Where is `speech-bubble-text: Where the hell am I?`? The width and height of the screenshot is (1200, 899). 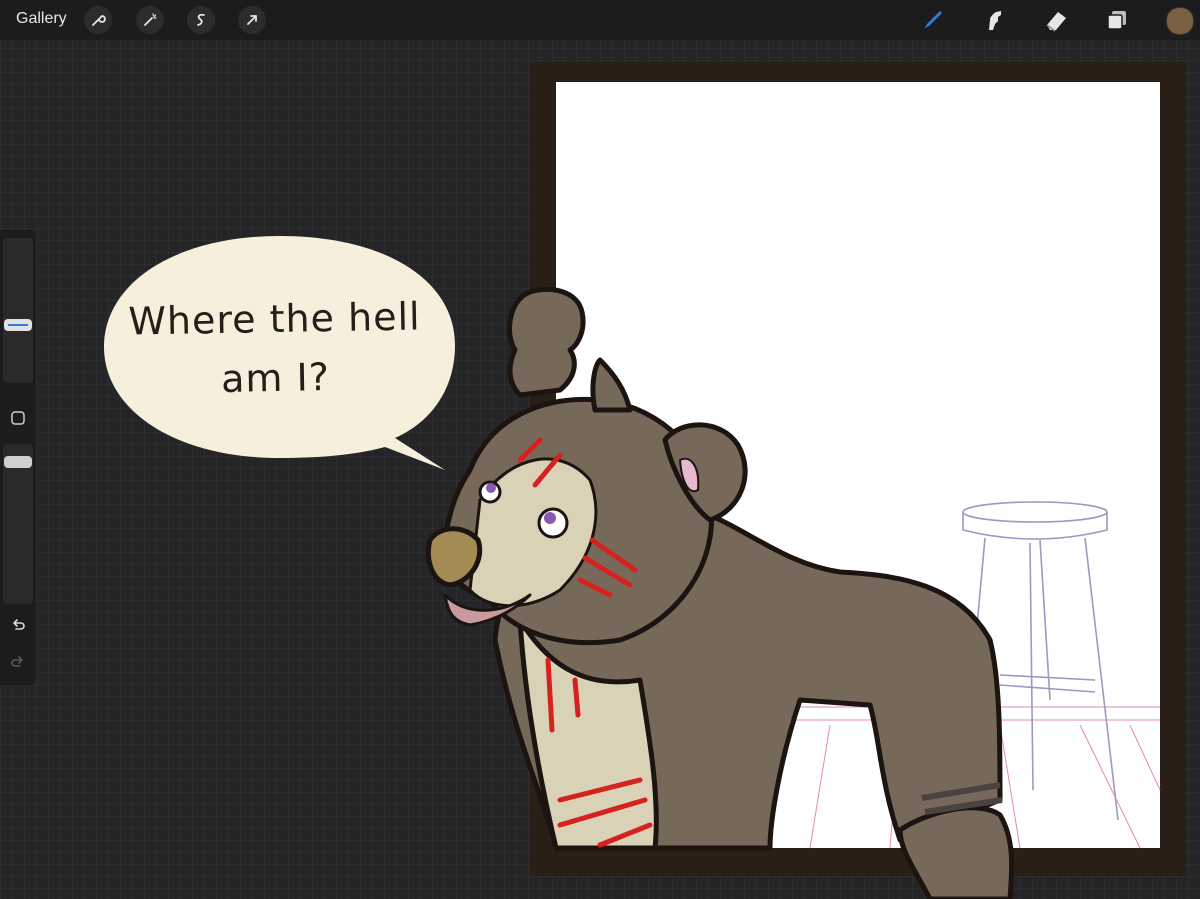 speech-bubble-text: Where the hell am I? is located at coordinates (275, 349).